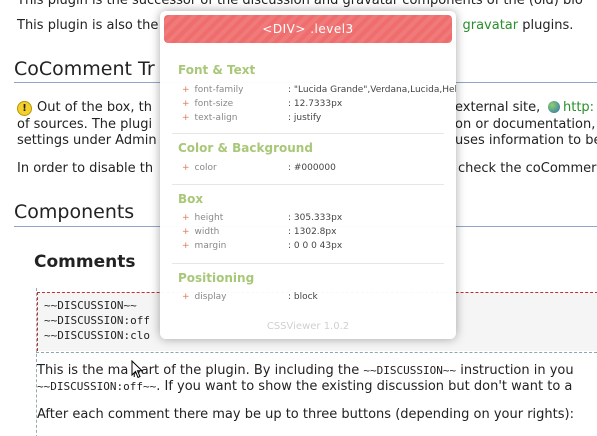  What do you see at coordinates (24, 108) in the screenshot?
I see `warning-icon: !` at bounding box center [24, 108].